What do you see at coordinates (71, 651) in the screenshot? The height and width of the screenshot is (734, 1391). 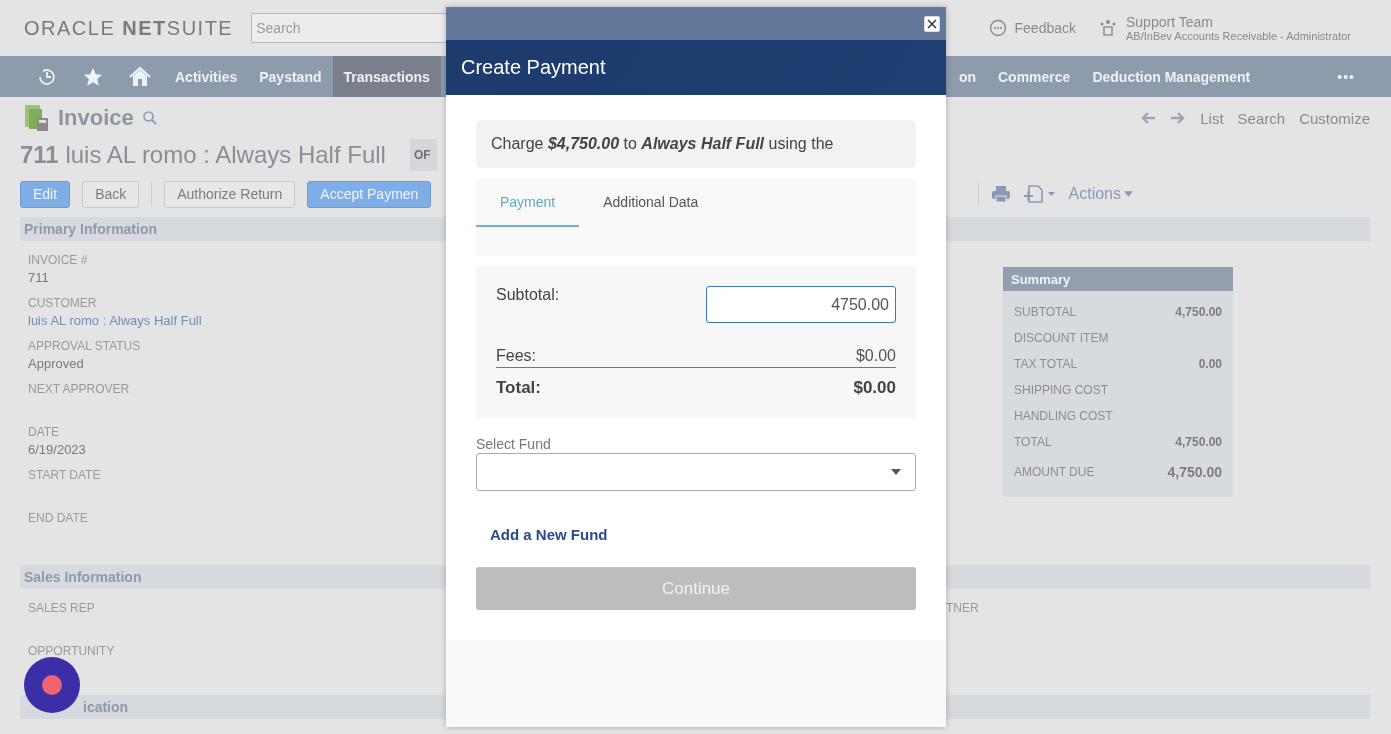 I see `field-label: OPPORTUNITY` at bounding box center [71, 651].